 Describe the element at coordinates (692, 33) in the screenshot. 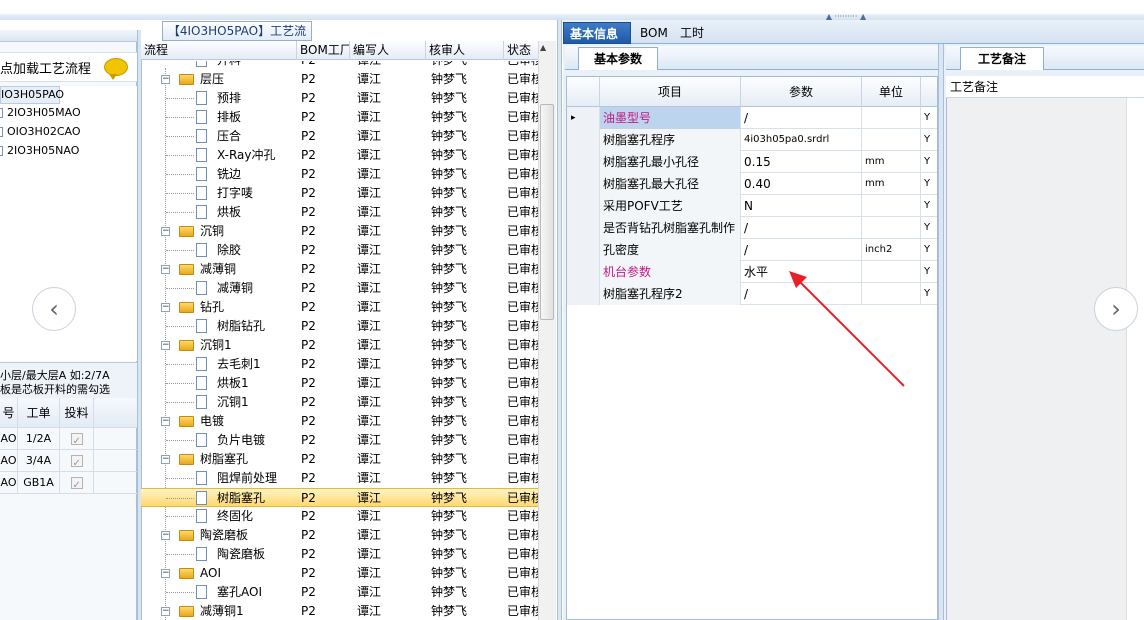

I see `tab-work-hours: 工时` at that location.